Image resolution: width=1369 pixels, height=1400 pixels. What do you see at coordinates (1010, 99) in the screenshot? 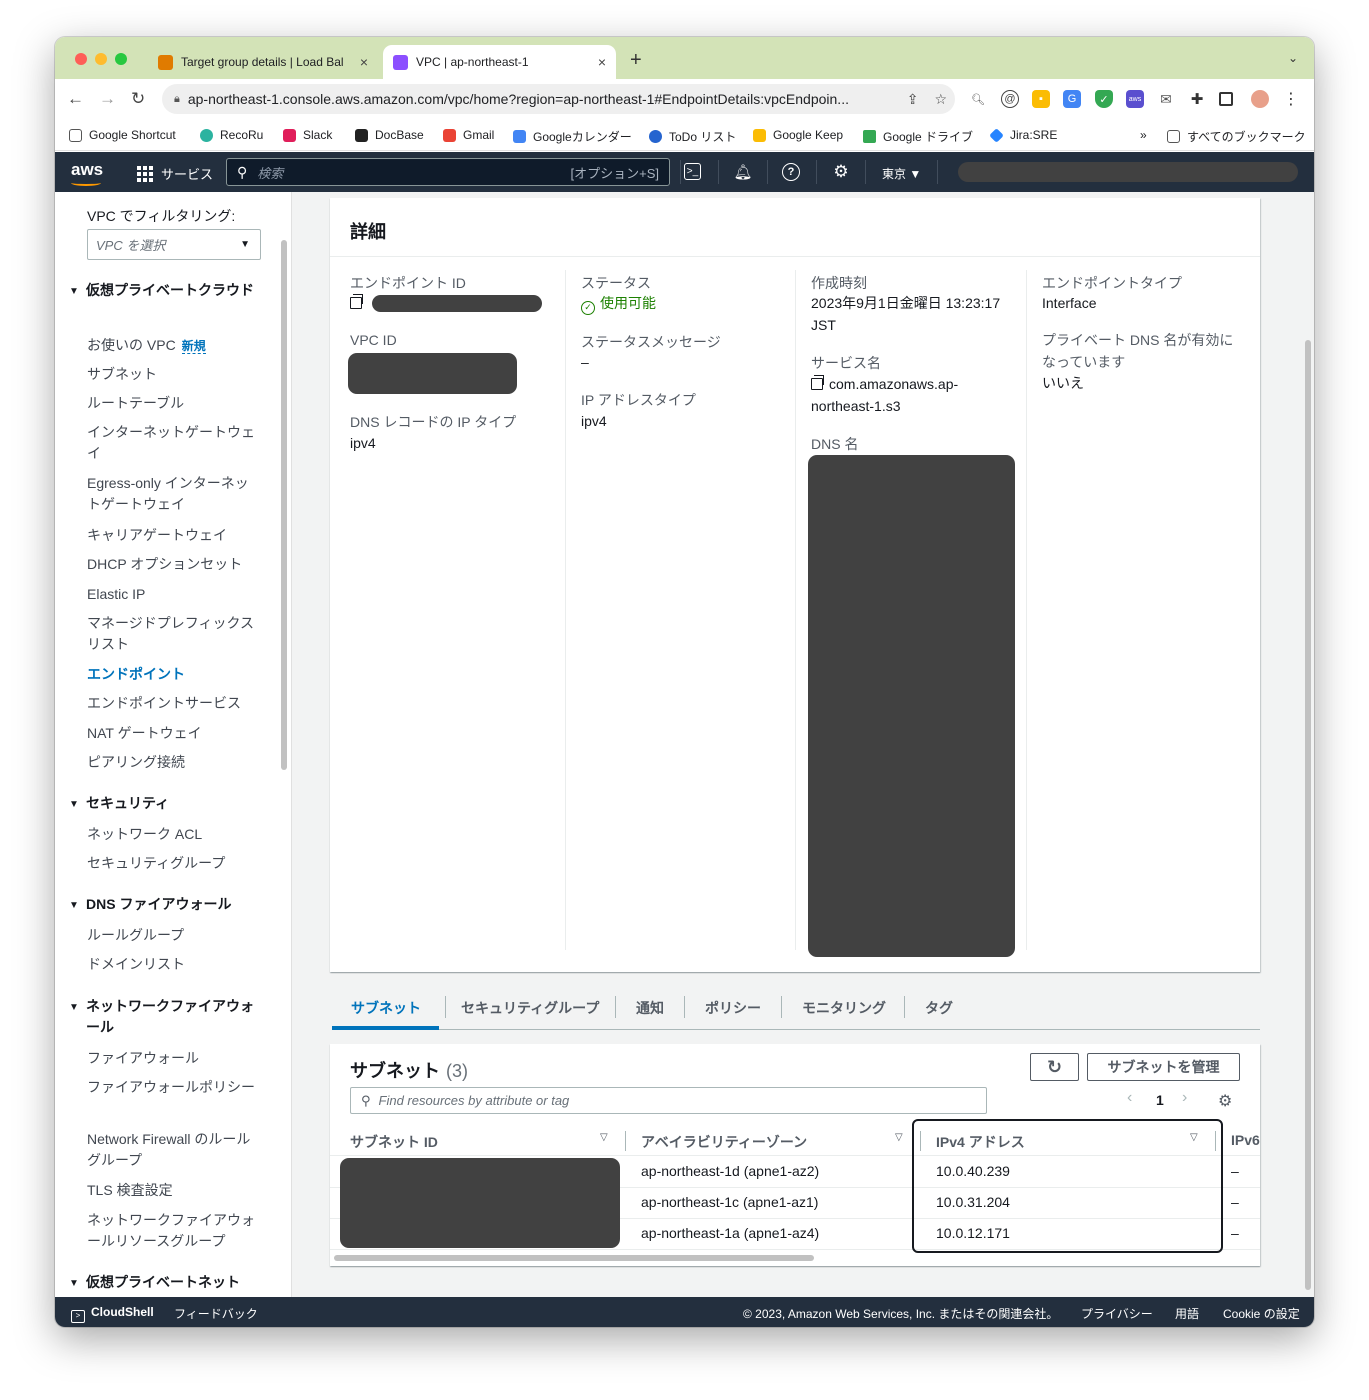
I see `accessibility-extension-icon: @` at bounding box center [1010, 99].